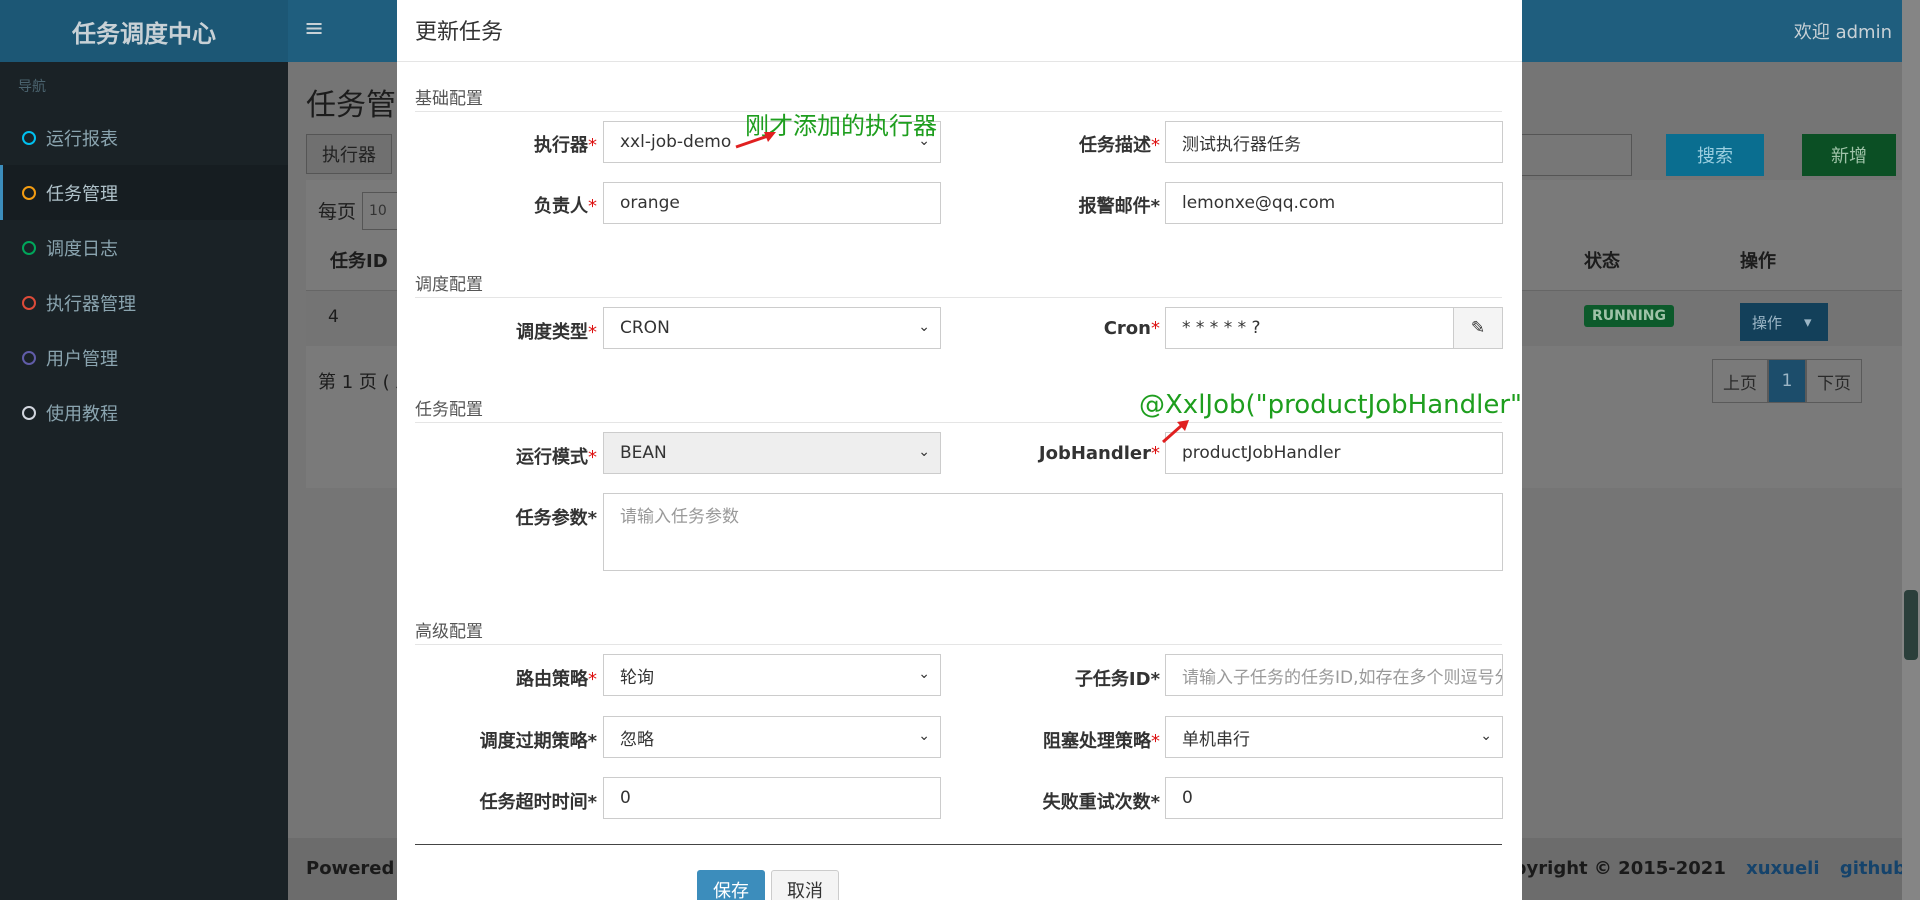 This screenshot has width=1920, height=900. What do you see at coordinates (772, 328) in the screenshot?
I see `schedule-type-select: CRON ⌄` at bounding box center [772, 328].